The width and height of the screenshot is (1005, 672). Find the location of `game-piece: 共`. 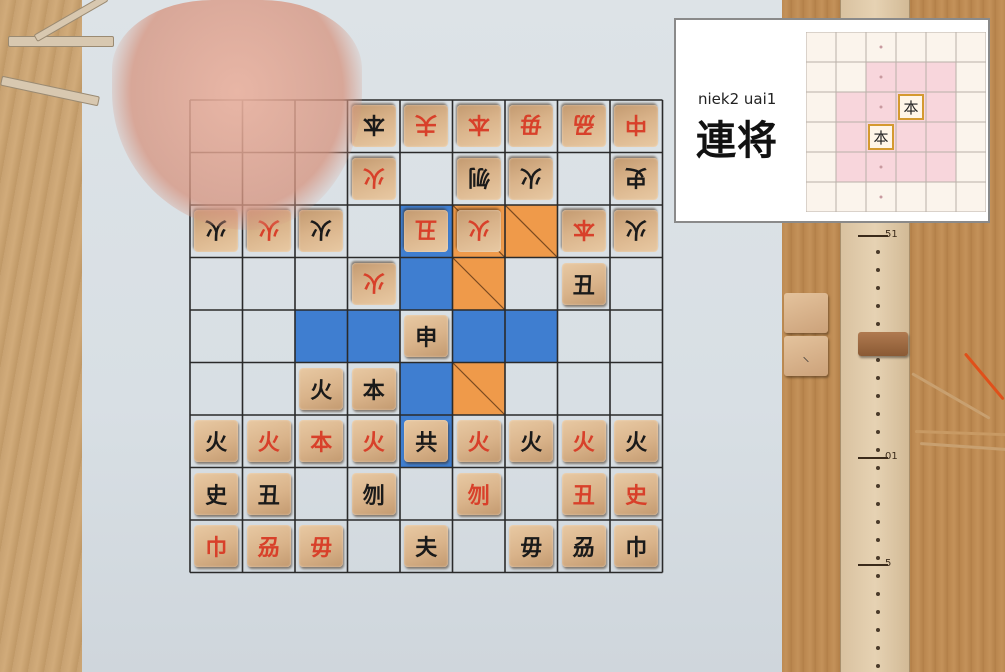

game-piece: 共 is located at coordinates (426, 441).